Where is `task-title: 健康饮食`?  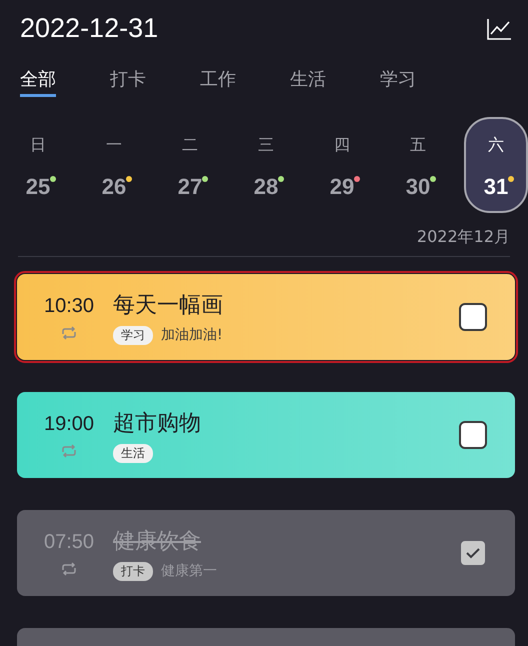 task-title: 健康饮食 is located at coordinates (157, 542).